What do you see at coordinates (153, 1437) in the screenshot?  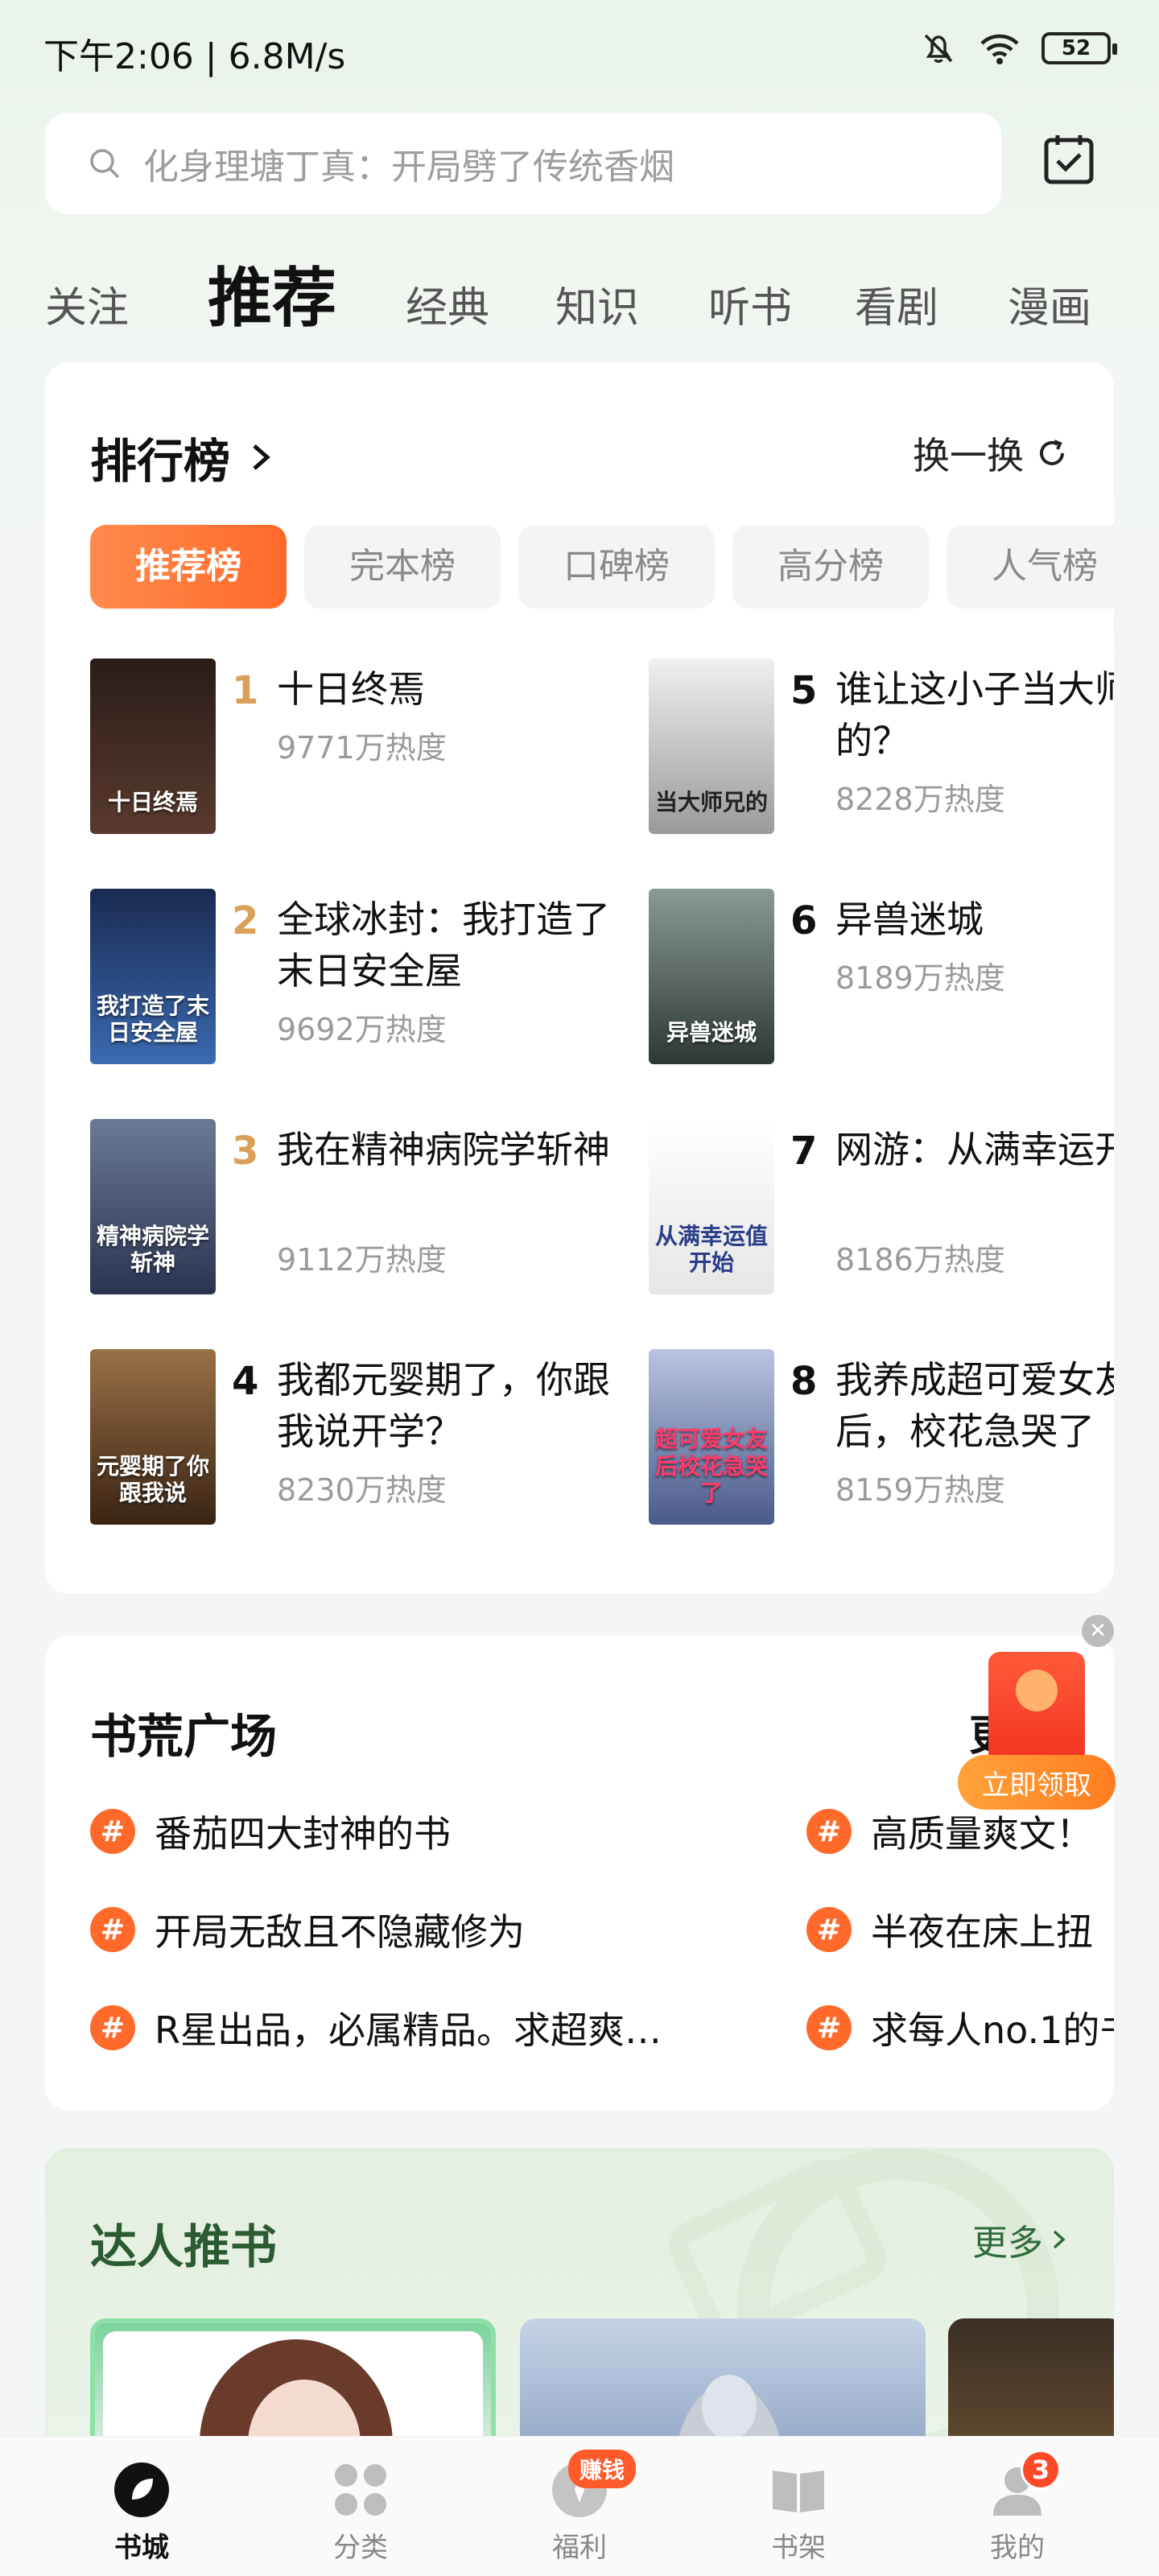 I see `book-cover: 元婴期了你跟我说` at bounding box center [153, 1437].